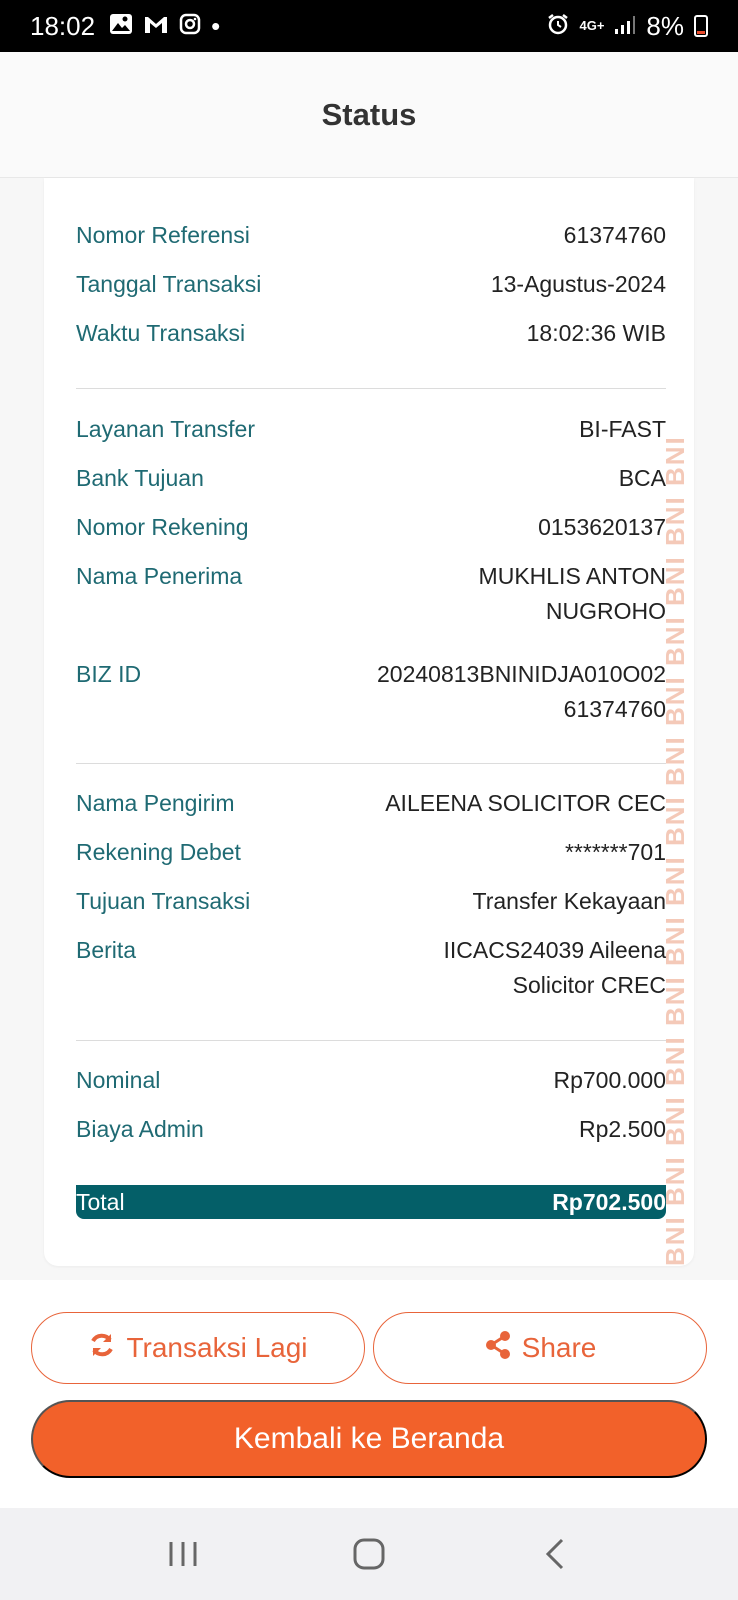  I want to click on refresh-icon, so click(102, 1348).